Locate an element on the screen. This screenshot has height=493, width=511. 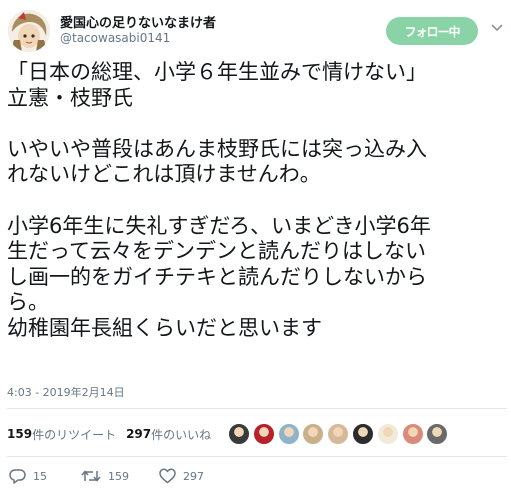
tweet-timestamp: 4:03 - 2019年2月14日 is located at coordinates (66, 392).